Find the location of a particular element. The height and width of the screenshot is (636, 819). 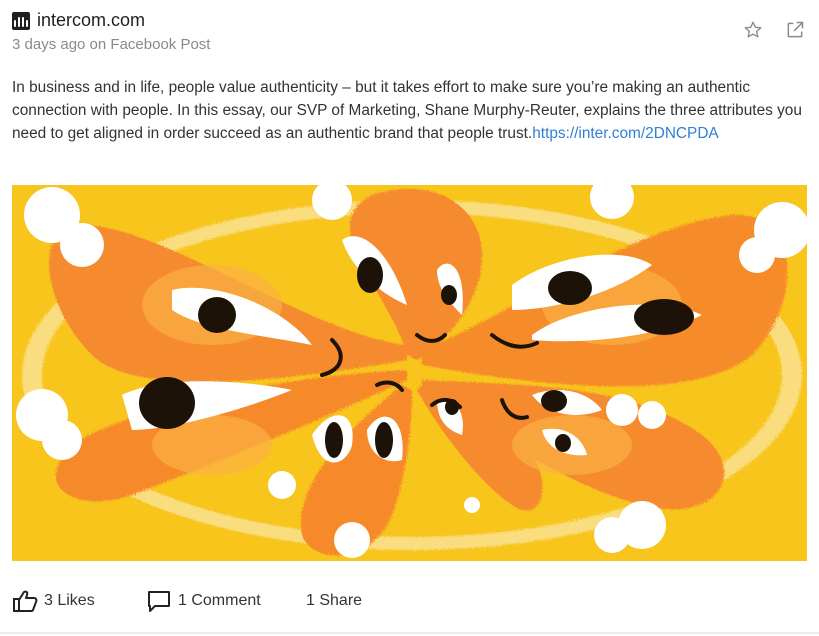

post-link: https://inter.com/2DNCPDA is located at coordinates (625, 133).